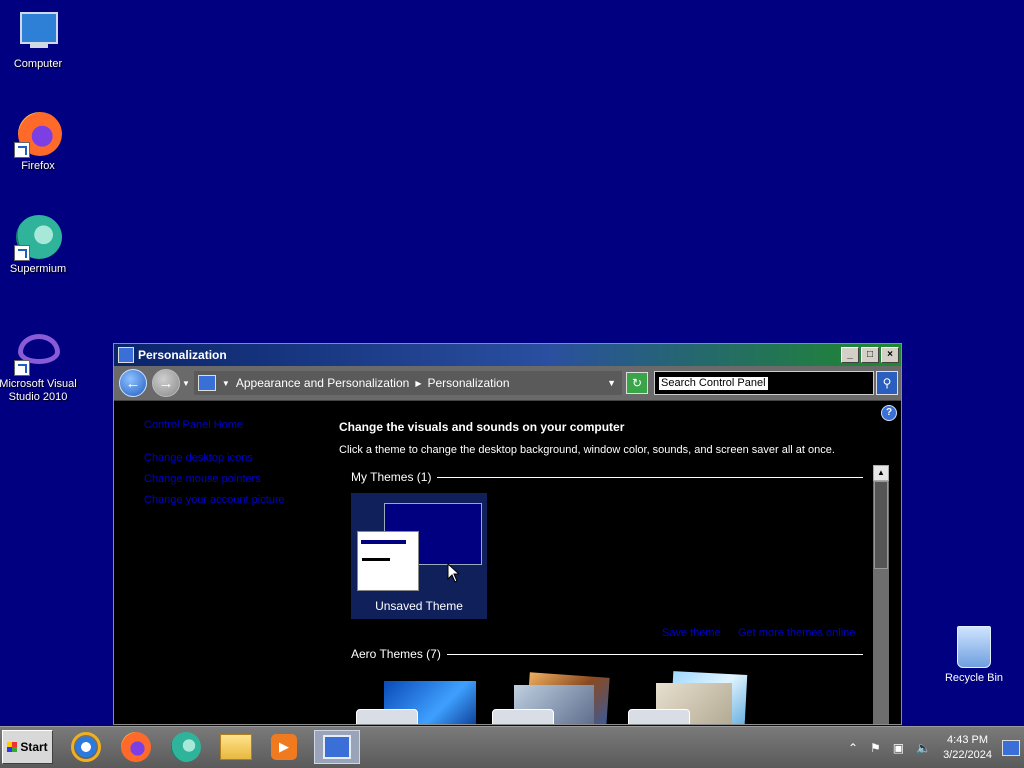 Image resolution: width=1024 pixels, height=768 pixels. Describe the element at coordinates (850, 355) in the screenshot. I see `minimize-button: _` at that location.